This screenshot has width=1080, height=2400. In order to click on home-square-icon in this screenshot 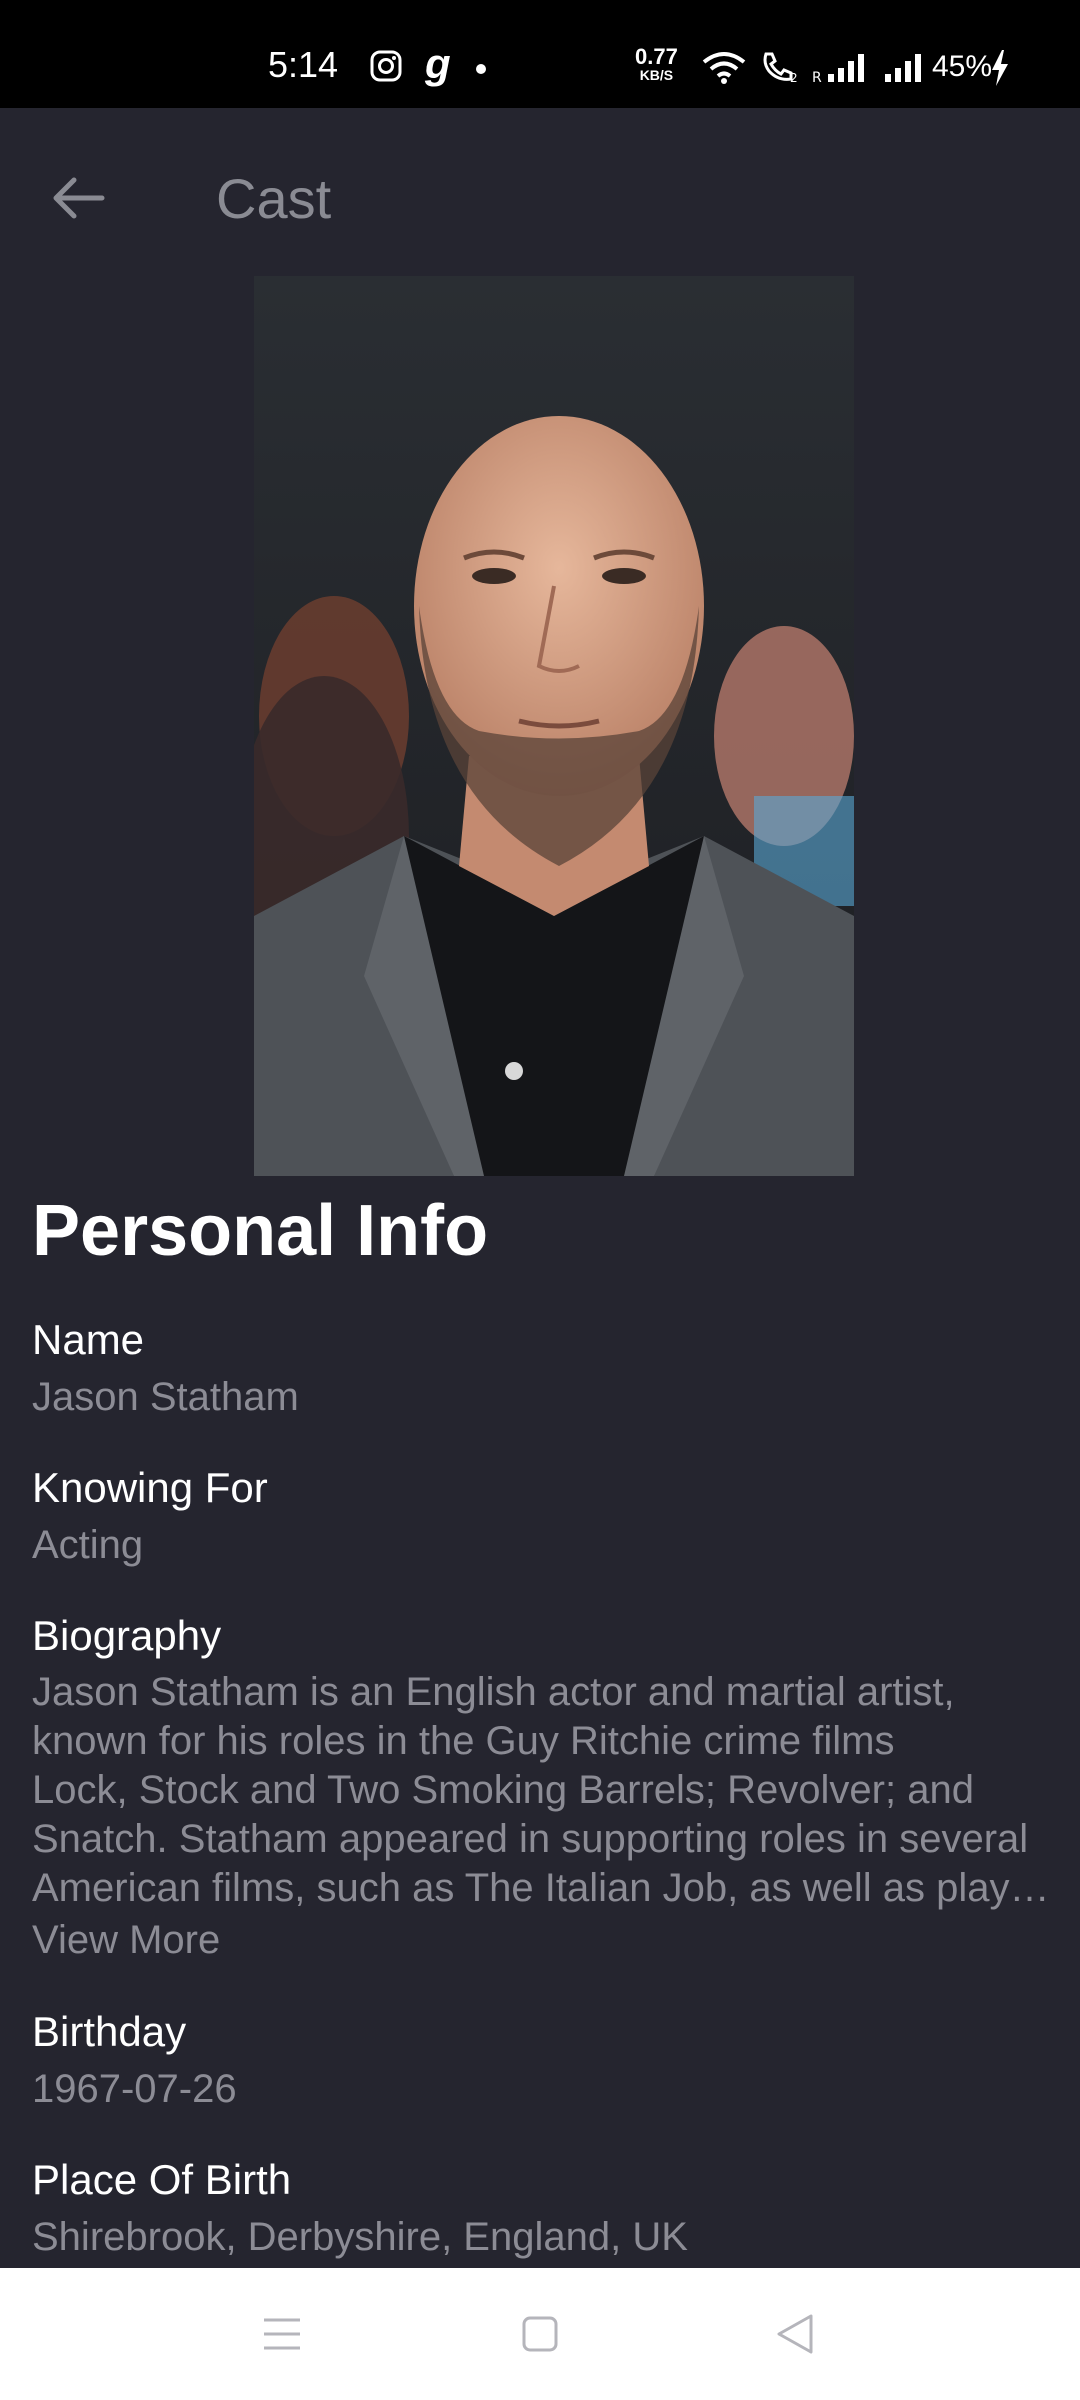, I will do `click(540, 2334)`.